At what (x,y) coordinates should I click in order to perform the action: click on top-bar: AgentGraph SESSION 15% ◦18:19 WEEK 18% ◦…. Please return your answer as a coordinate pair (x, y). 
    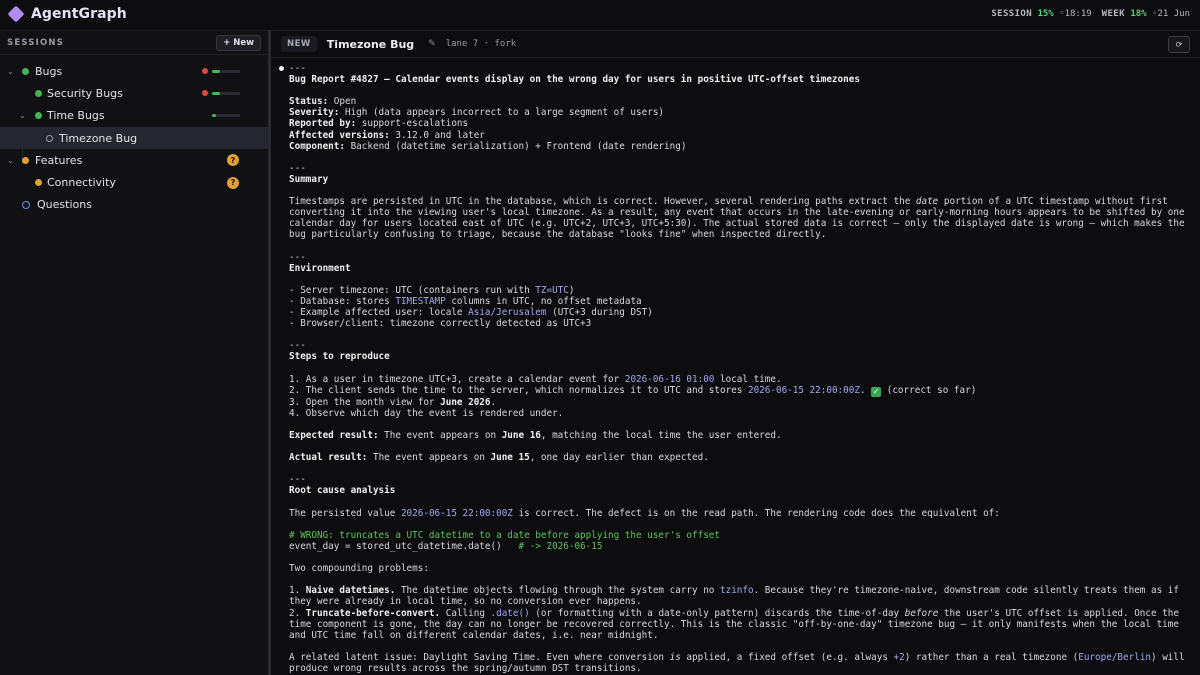
    Looking at the image, I should click on (600, 15).